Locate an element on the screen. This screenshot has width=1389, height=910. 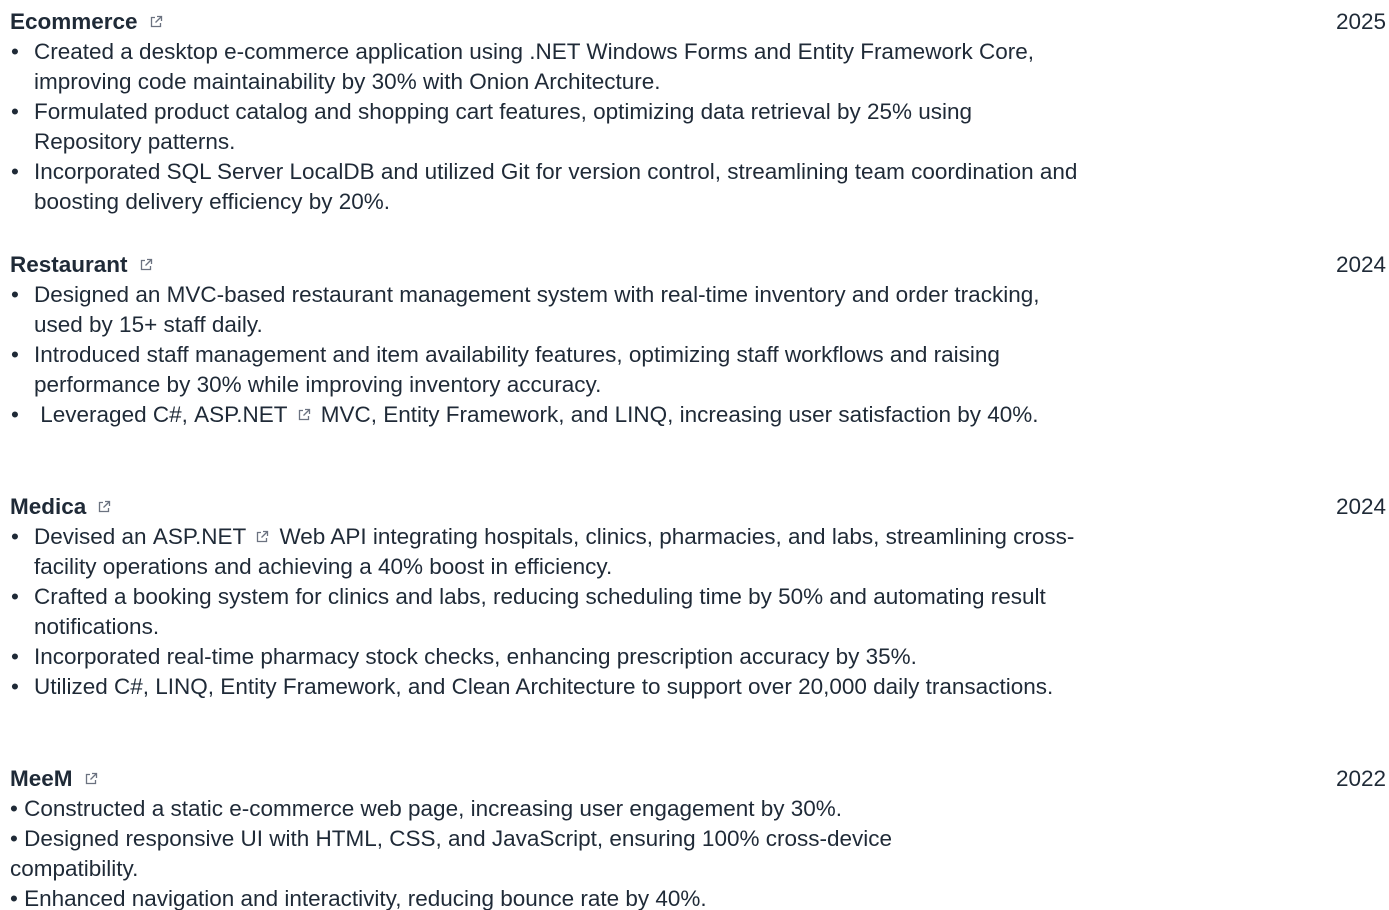
project-header: Restaurant 2024 is located at coordinates (698, 265).